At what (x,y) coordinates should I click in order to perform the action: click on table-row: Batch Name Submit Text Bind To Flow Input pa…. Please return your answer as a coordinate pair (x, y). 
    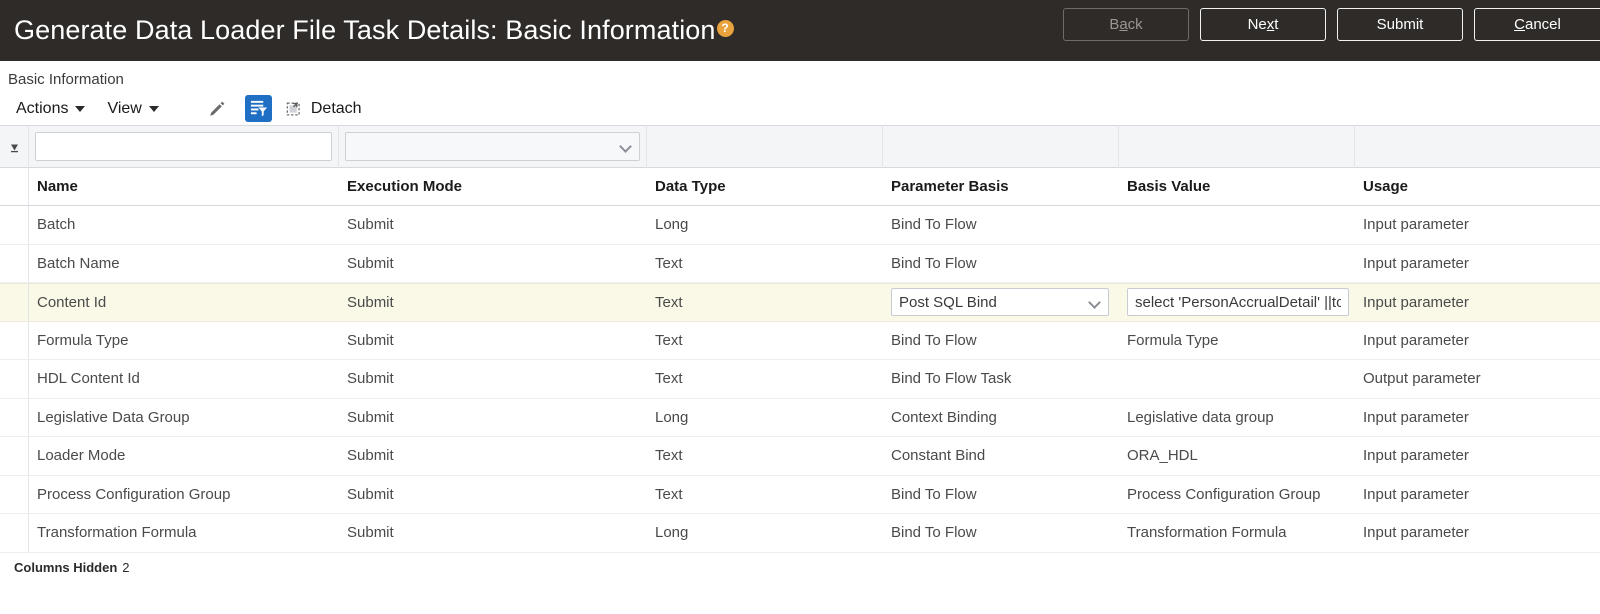
    Looking at the image, I should click on (800, 263).